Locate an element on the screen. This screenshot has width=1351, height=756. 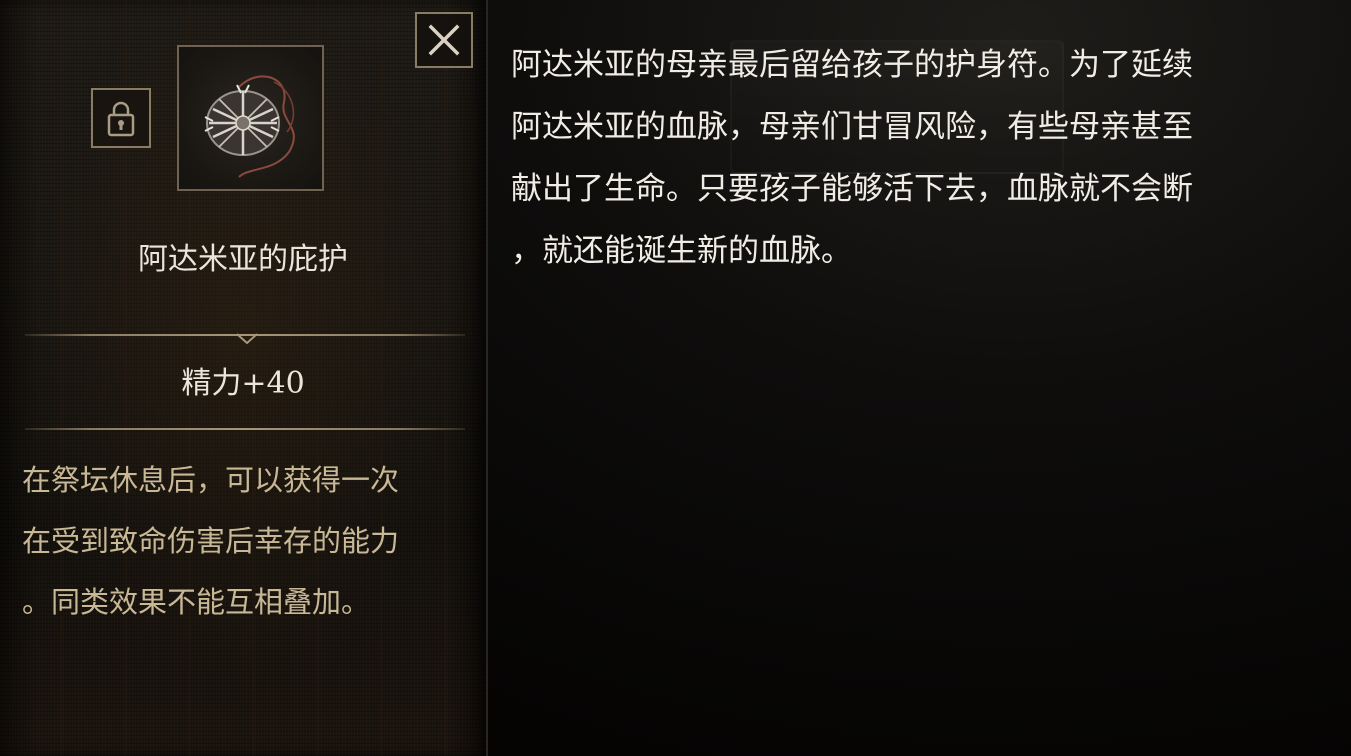
lock-icon is located at coordinates (121, 119).